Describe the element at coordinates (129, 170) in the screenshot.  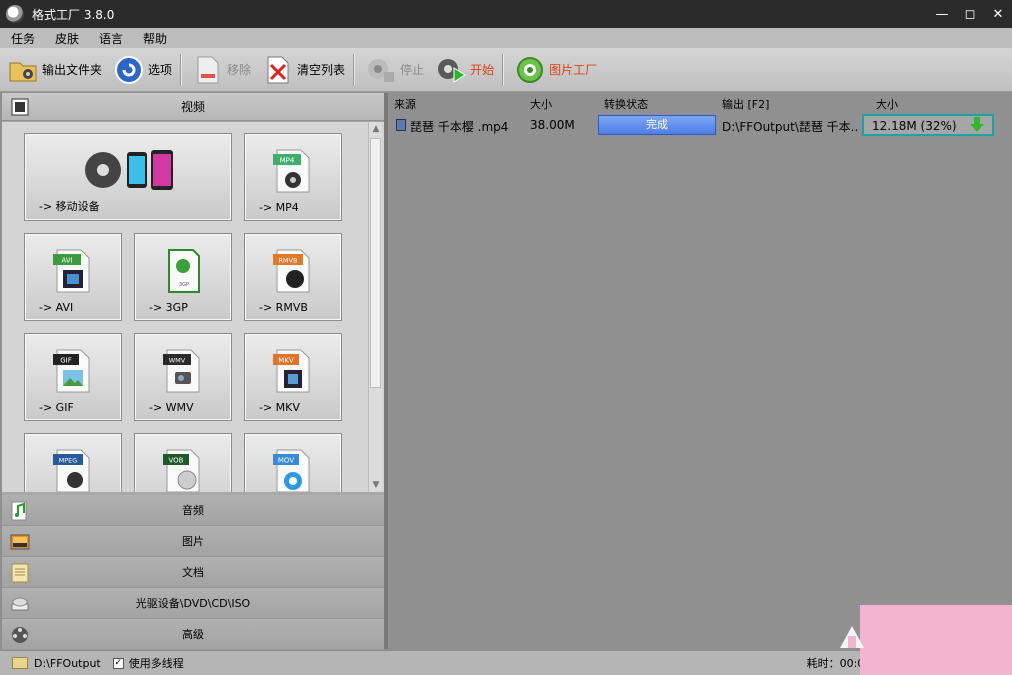
I see `mobile-devices-icon` at that location.